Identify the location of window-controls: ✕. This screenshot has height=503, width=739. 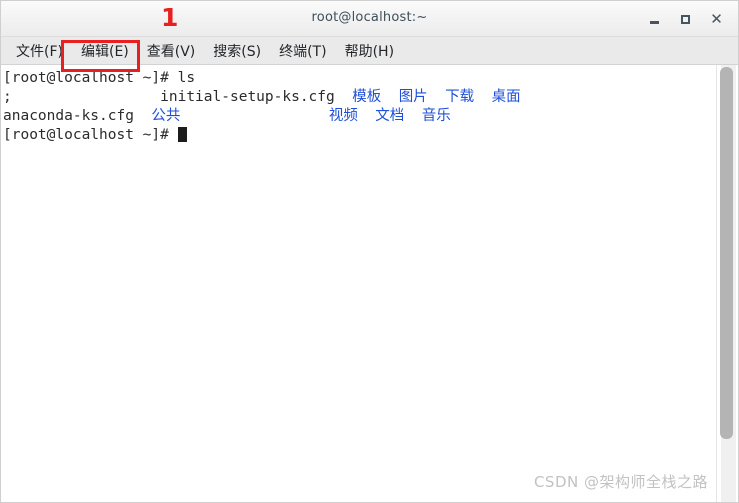
(685, 19).